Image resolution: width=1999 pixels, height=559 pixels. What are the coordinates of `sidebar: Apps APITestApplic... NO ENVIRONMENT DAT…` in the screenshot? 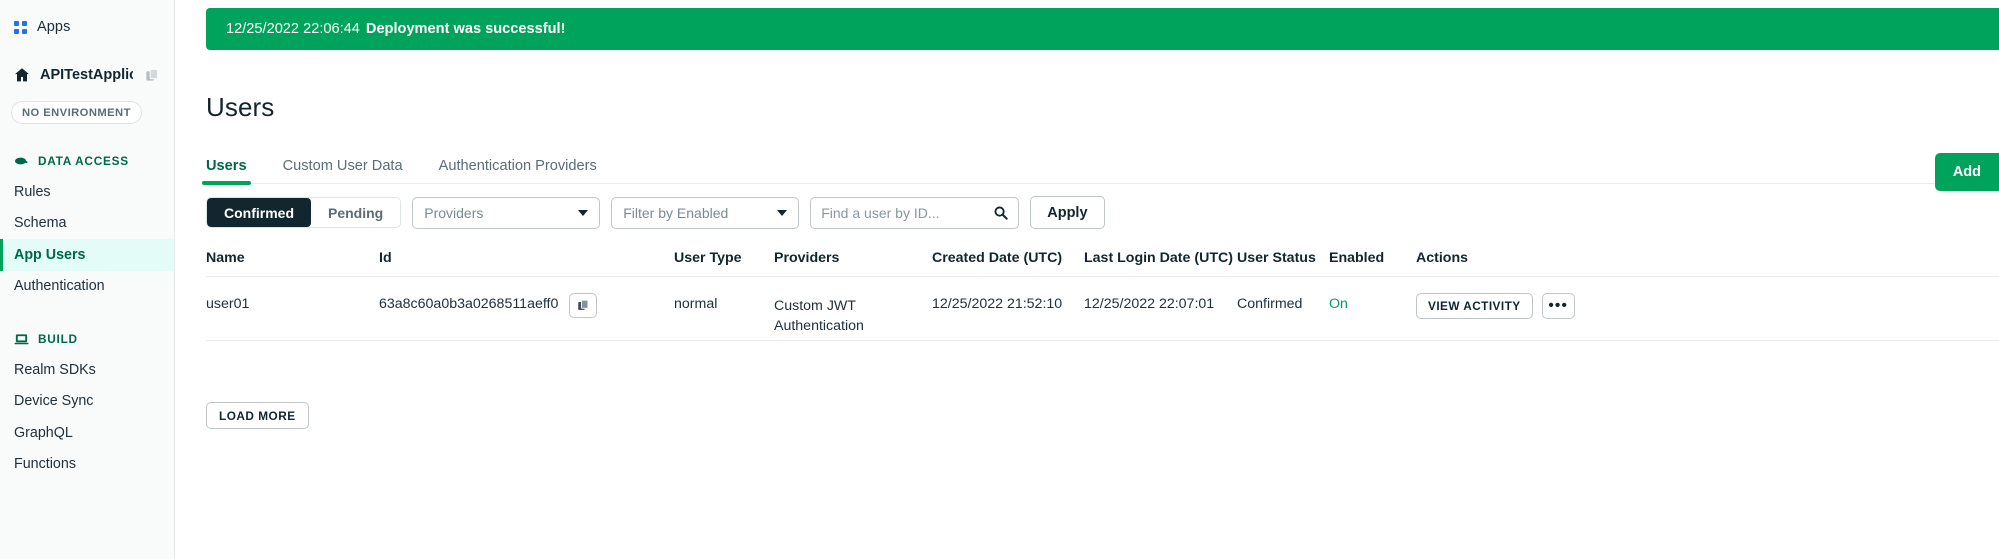 It's located at (87, 279).